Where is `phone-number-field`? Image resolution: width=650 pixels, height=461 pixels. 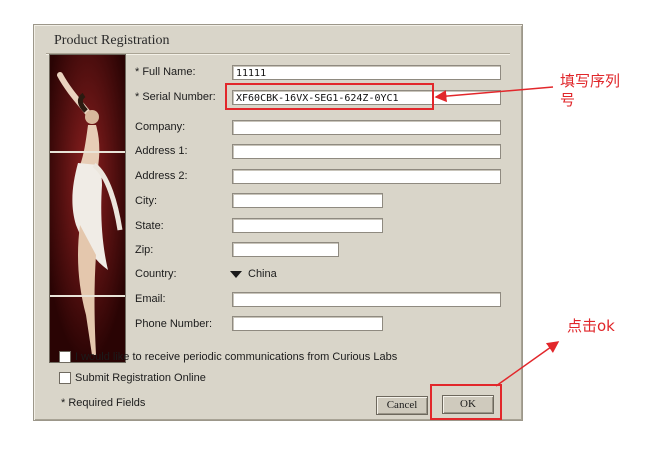 phone-number-field is located at coordinates (307, 323).